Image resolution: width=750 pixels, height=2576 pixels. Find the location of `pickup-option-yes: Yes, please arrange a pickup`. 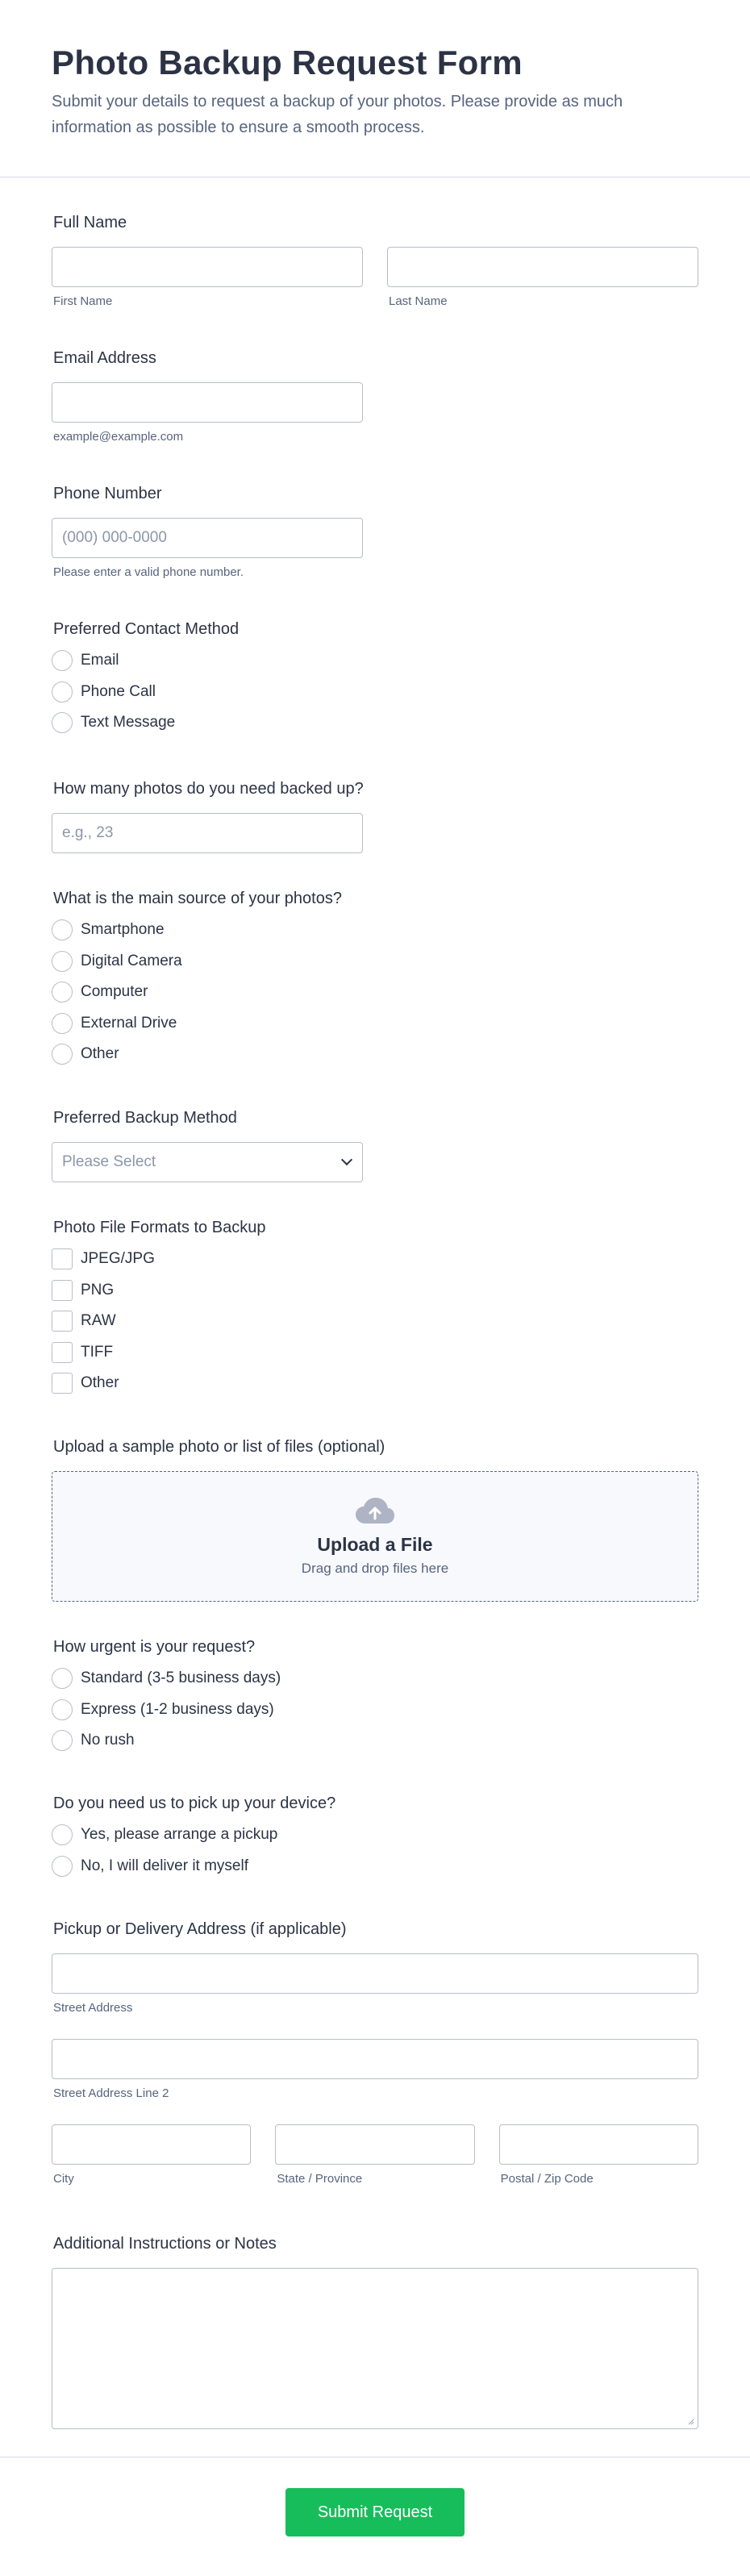

pickup-option-yes: Yes, please arrange a pickup is located at coordinates (375, 1835).